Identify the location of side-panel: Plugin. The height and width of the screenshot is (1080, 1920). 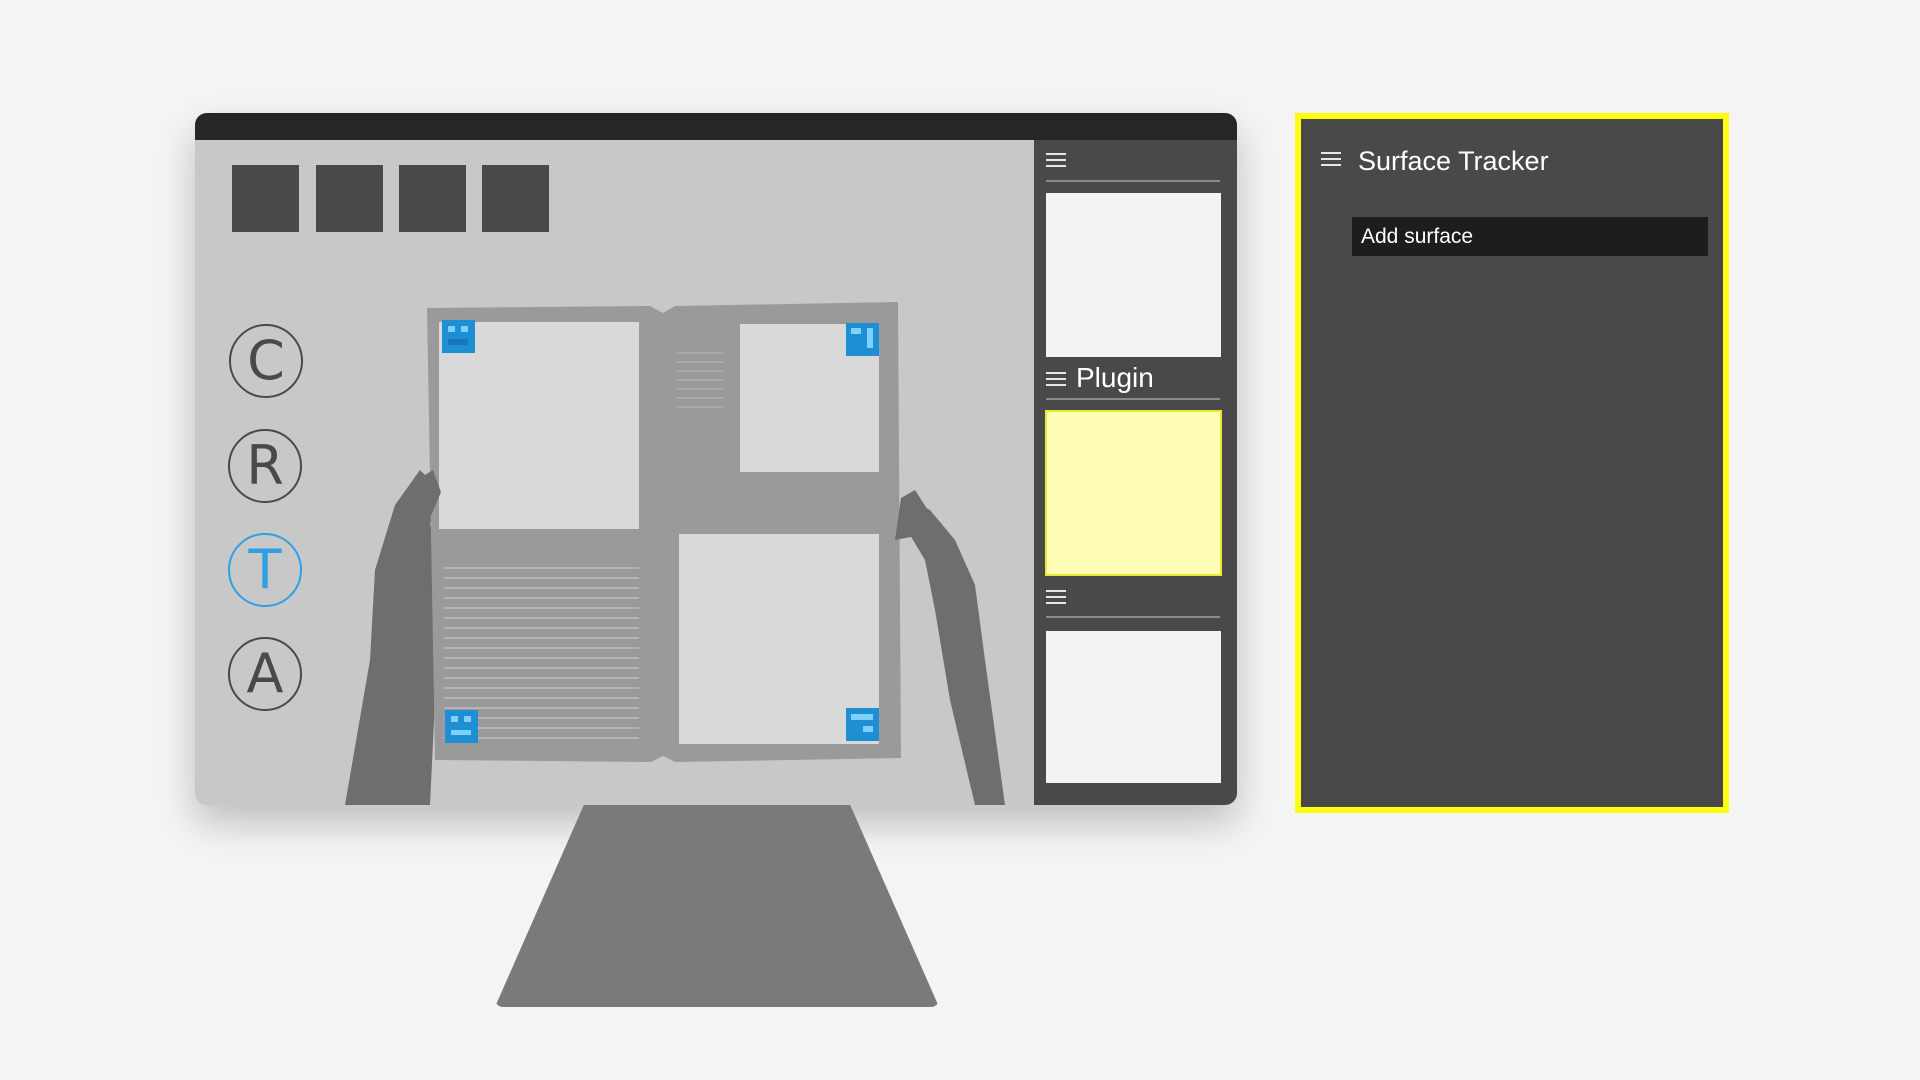
(1135, 472).